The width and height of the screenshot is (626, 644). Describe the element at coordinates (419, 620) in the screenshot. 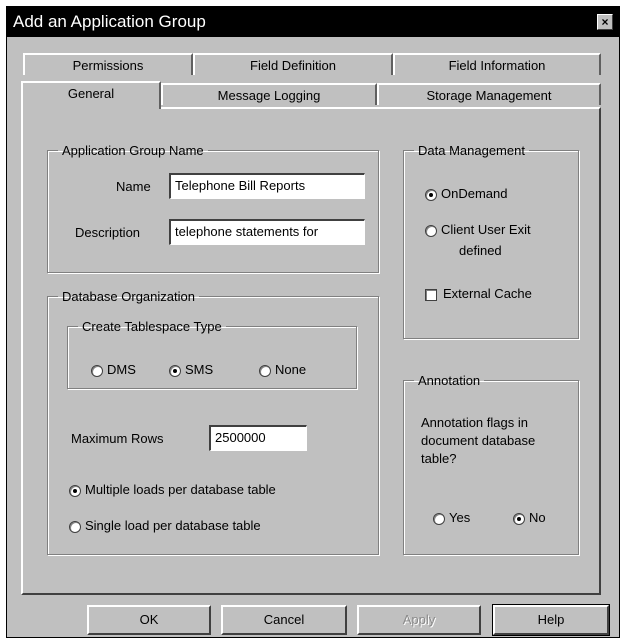

I see `apply-button: Apply` at that location.